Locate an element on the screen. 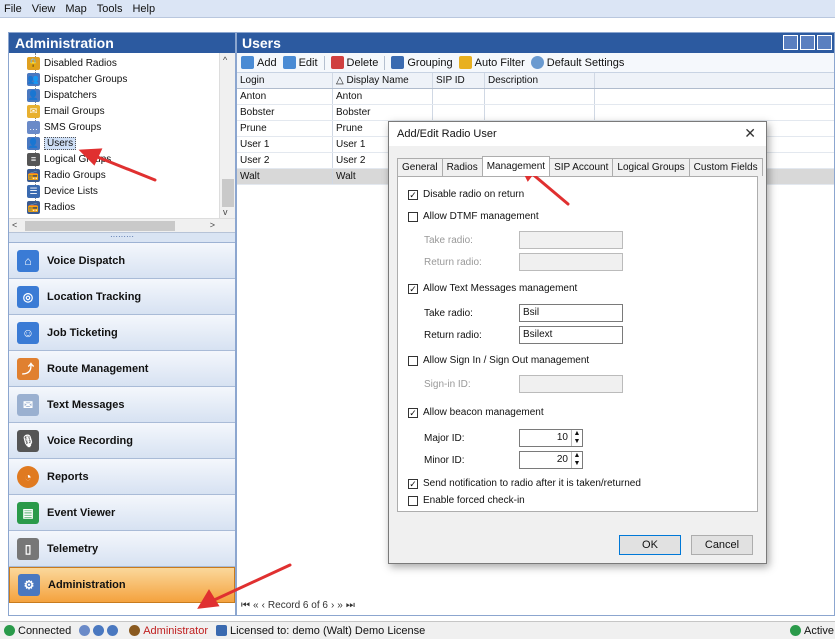 This screenshot has width=835, height=639. major-id-stepper: 10 ▲ ▼ is located at coordinates (551, 438).